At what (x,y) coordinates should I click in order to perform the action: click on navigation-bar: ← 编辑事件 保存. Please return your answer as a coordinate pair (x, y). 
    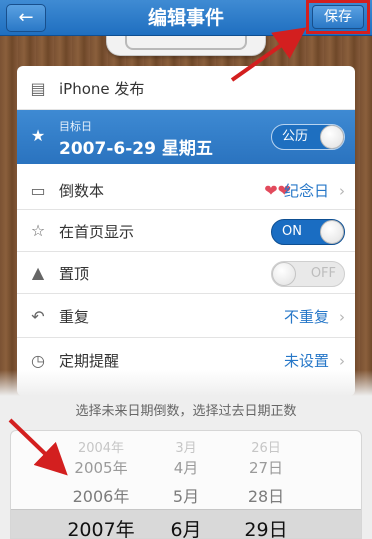
    Looking at the image, I should click on (186, 18).